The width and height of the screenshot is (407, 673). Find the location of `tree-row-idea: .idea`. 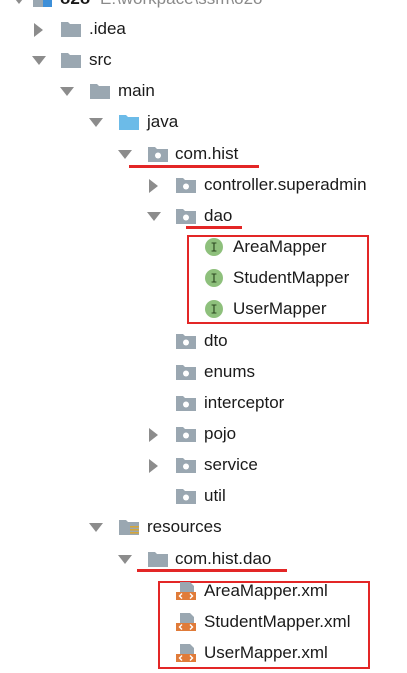

tree-row-idea: .idea is located at coordinates (203, 29).